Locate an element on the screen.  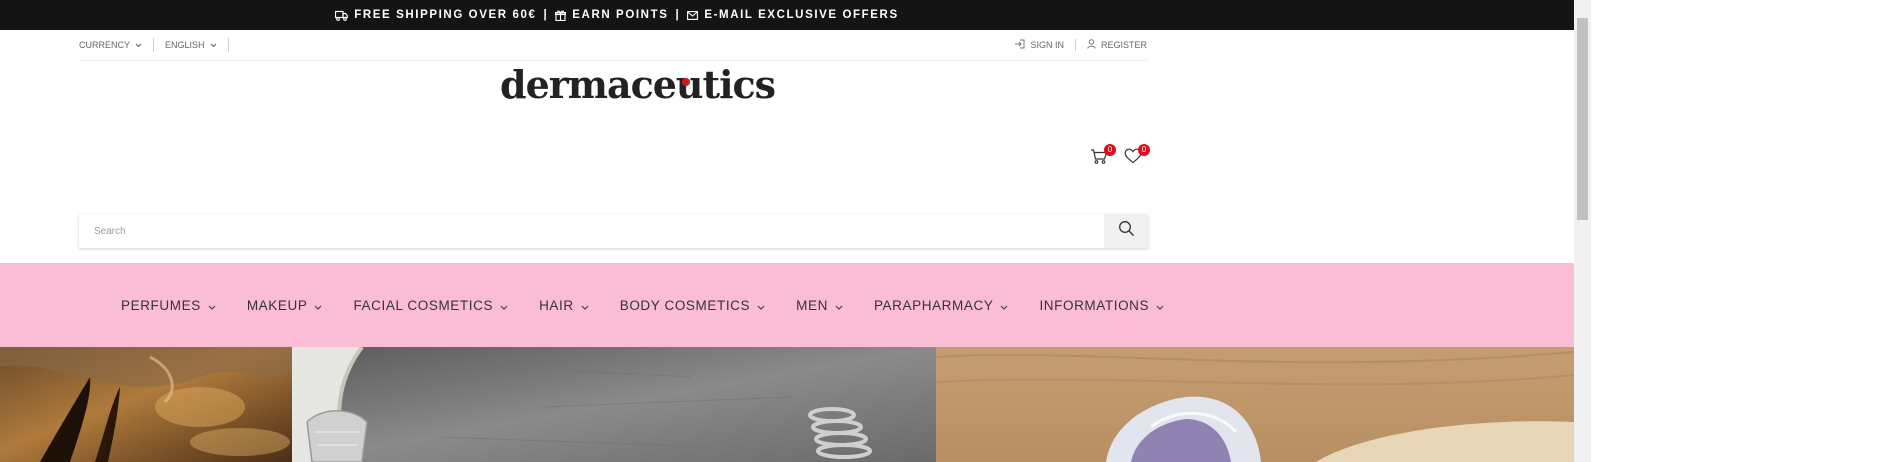
nav-item-label: MAKEUP is located at coordinates (277, 305).